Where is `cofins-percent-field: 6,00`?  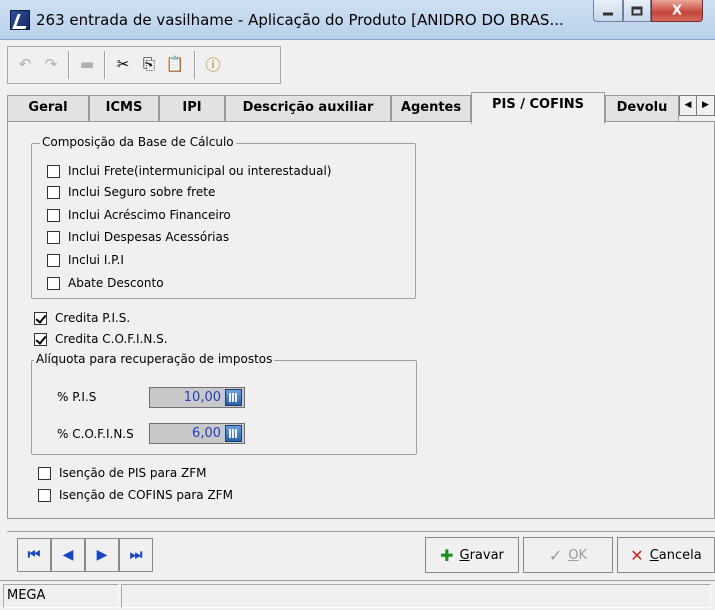 cofins-percent-field: 6,00 is located at coordinates (197, 433).